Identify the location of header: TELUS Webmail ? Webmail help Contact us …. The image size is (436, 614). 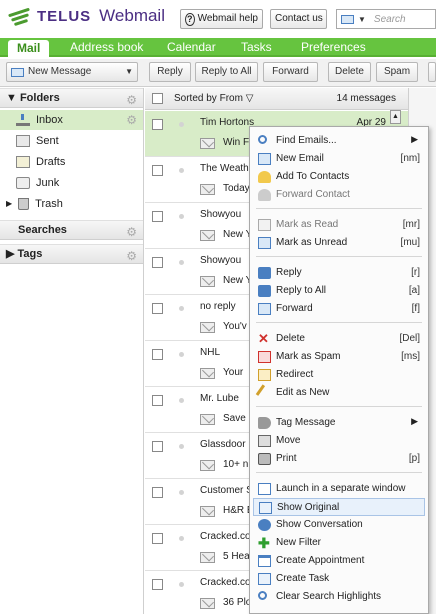
(218, 19).